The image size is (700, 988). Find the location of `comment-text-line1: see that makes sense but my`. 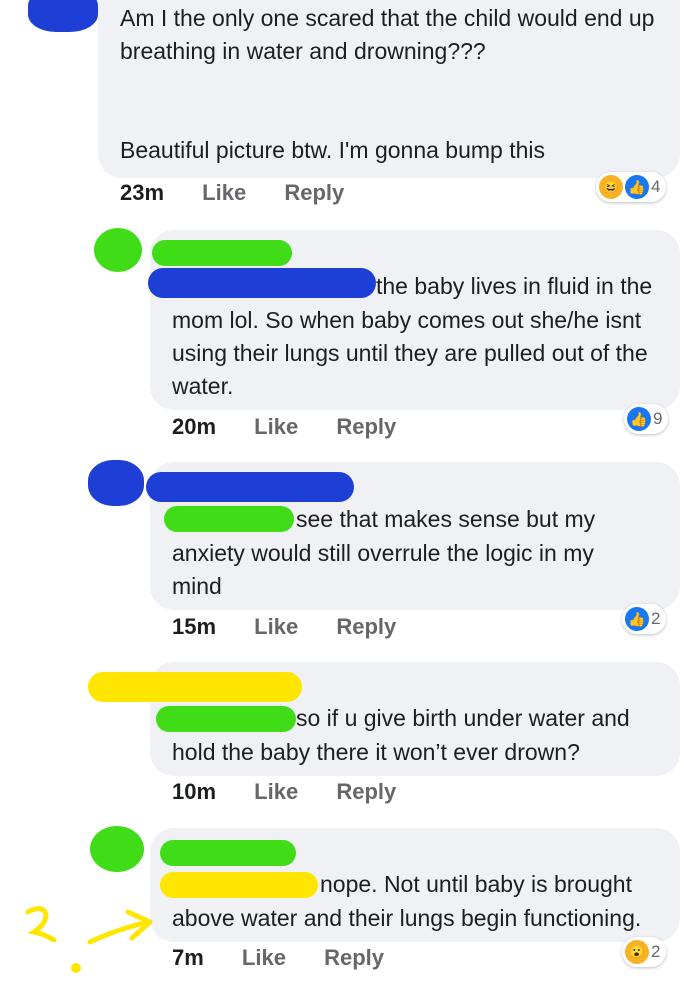

comment-text-line1: see that makes sense but my is located at coordinates (446, 519).